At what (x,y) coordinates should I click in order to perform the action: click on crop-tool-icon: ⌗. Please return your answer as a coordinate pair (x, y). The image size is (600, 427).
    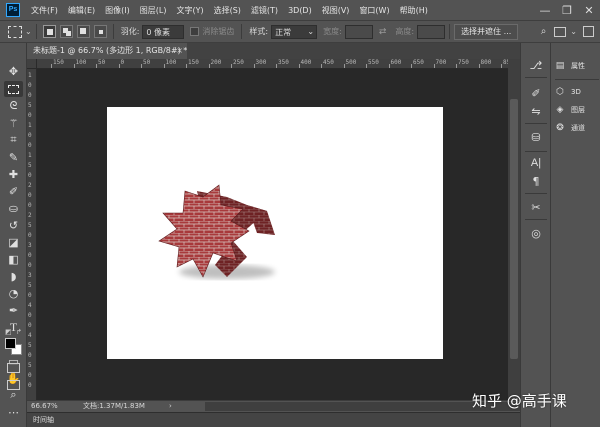
    Looking at the image, I should click on (13, 140).